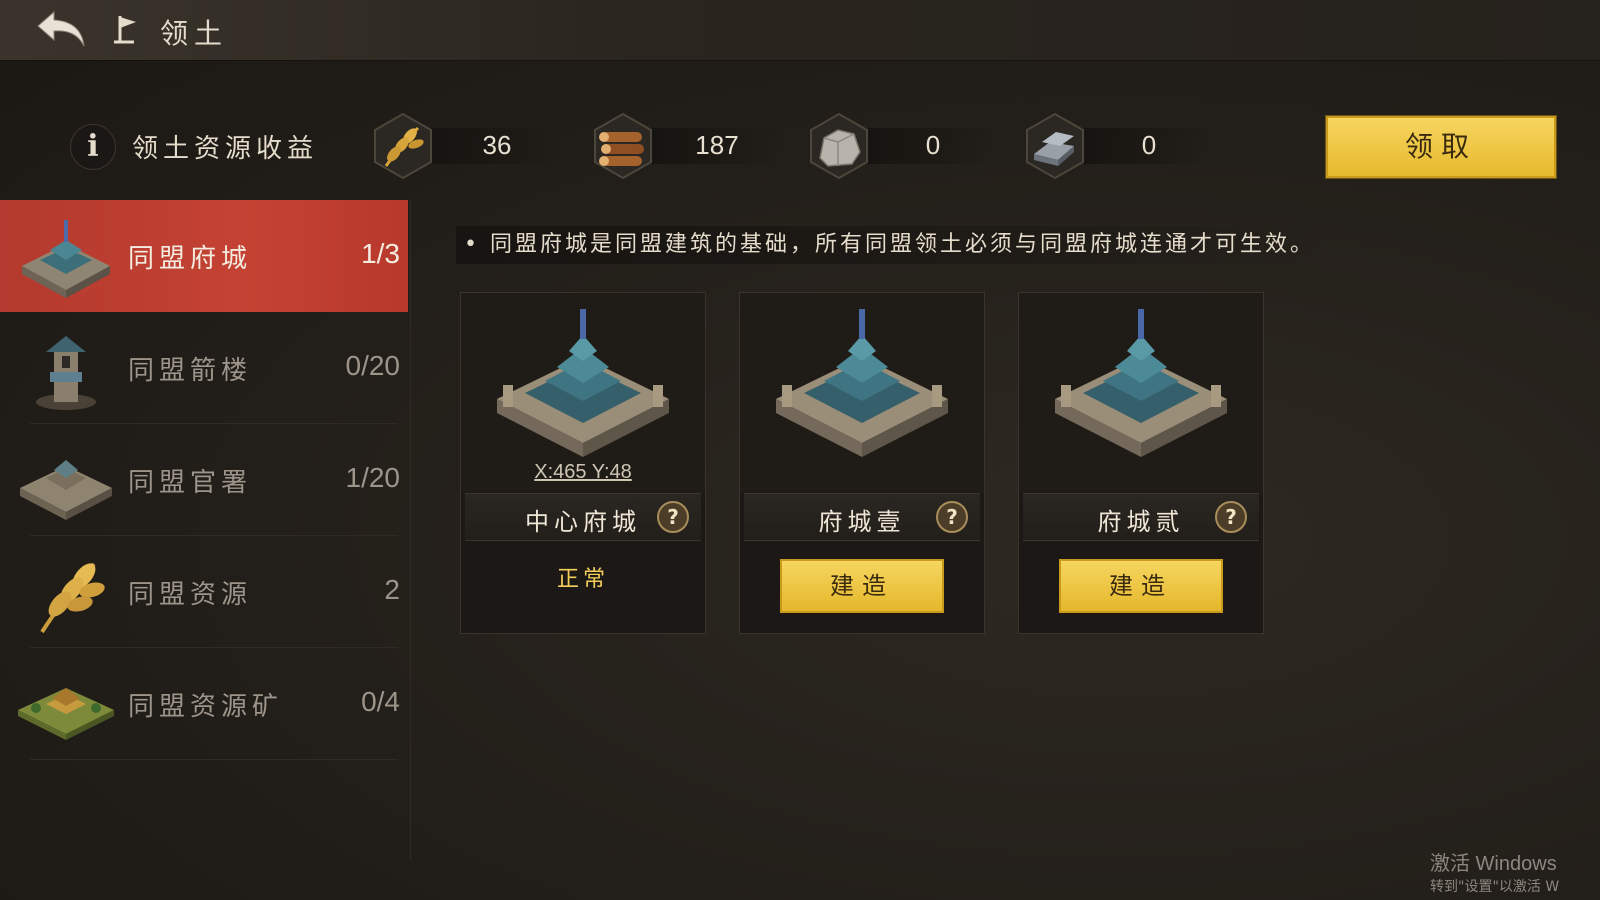  What do you see at coordinates (717, 145) in the screenshot?
I see `wood-value: 187` at bounding box center [717, 145].